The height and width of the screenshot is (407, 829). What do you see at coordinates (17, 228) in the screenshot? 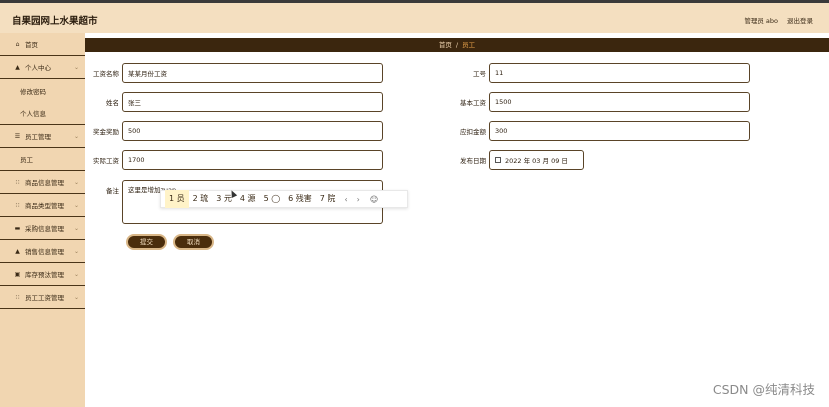
I see `card-icon: ▬` at bounding box center [17, 228].